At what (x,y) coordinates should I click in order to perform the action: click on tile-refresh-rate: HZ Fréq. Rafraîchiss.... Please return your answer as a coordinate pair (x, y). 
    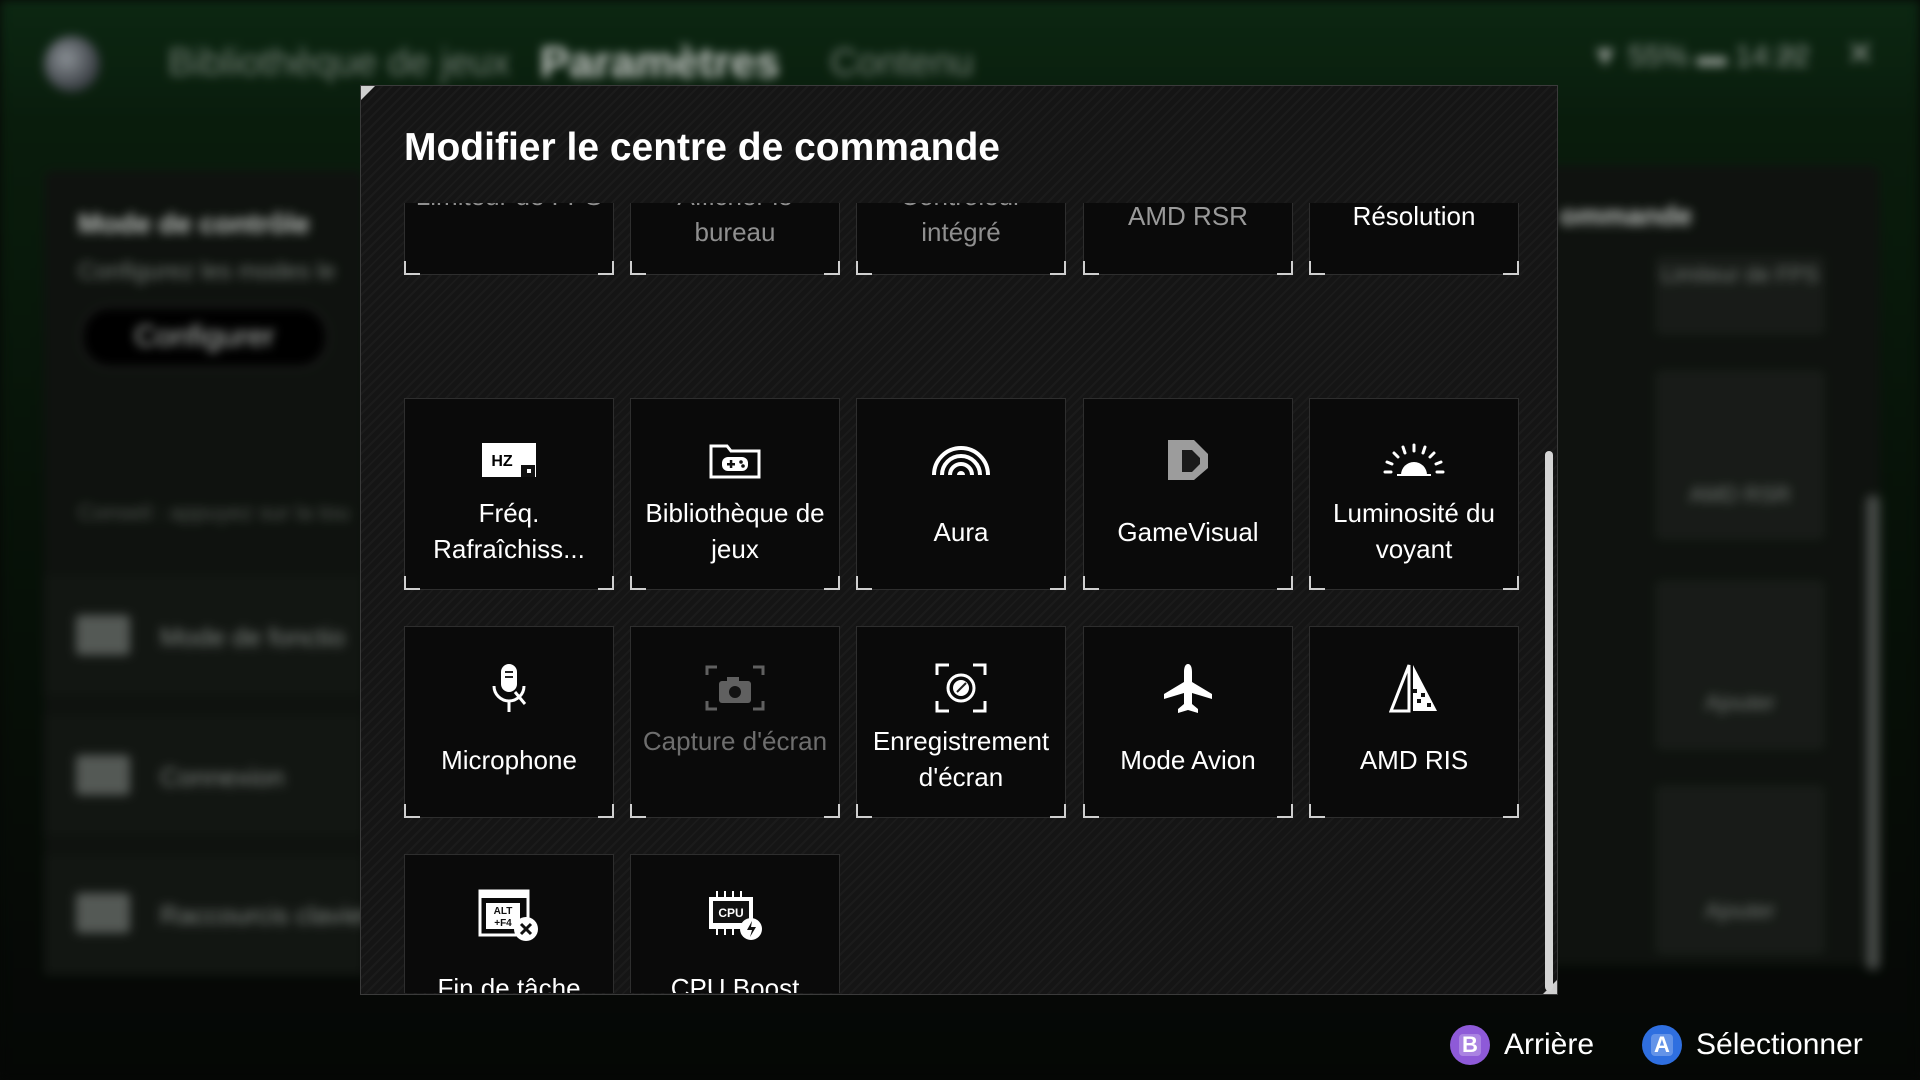
    Looking at the image, I should click on (509, 494).